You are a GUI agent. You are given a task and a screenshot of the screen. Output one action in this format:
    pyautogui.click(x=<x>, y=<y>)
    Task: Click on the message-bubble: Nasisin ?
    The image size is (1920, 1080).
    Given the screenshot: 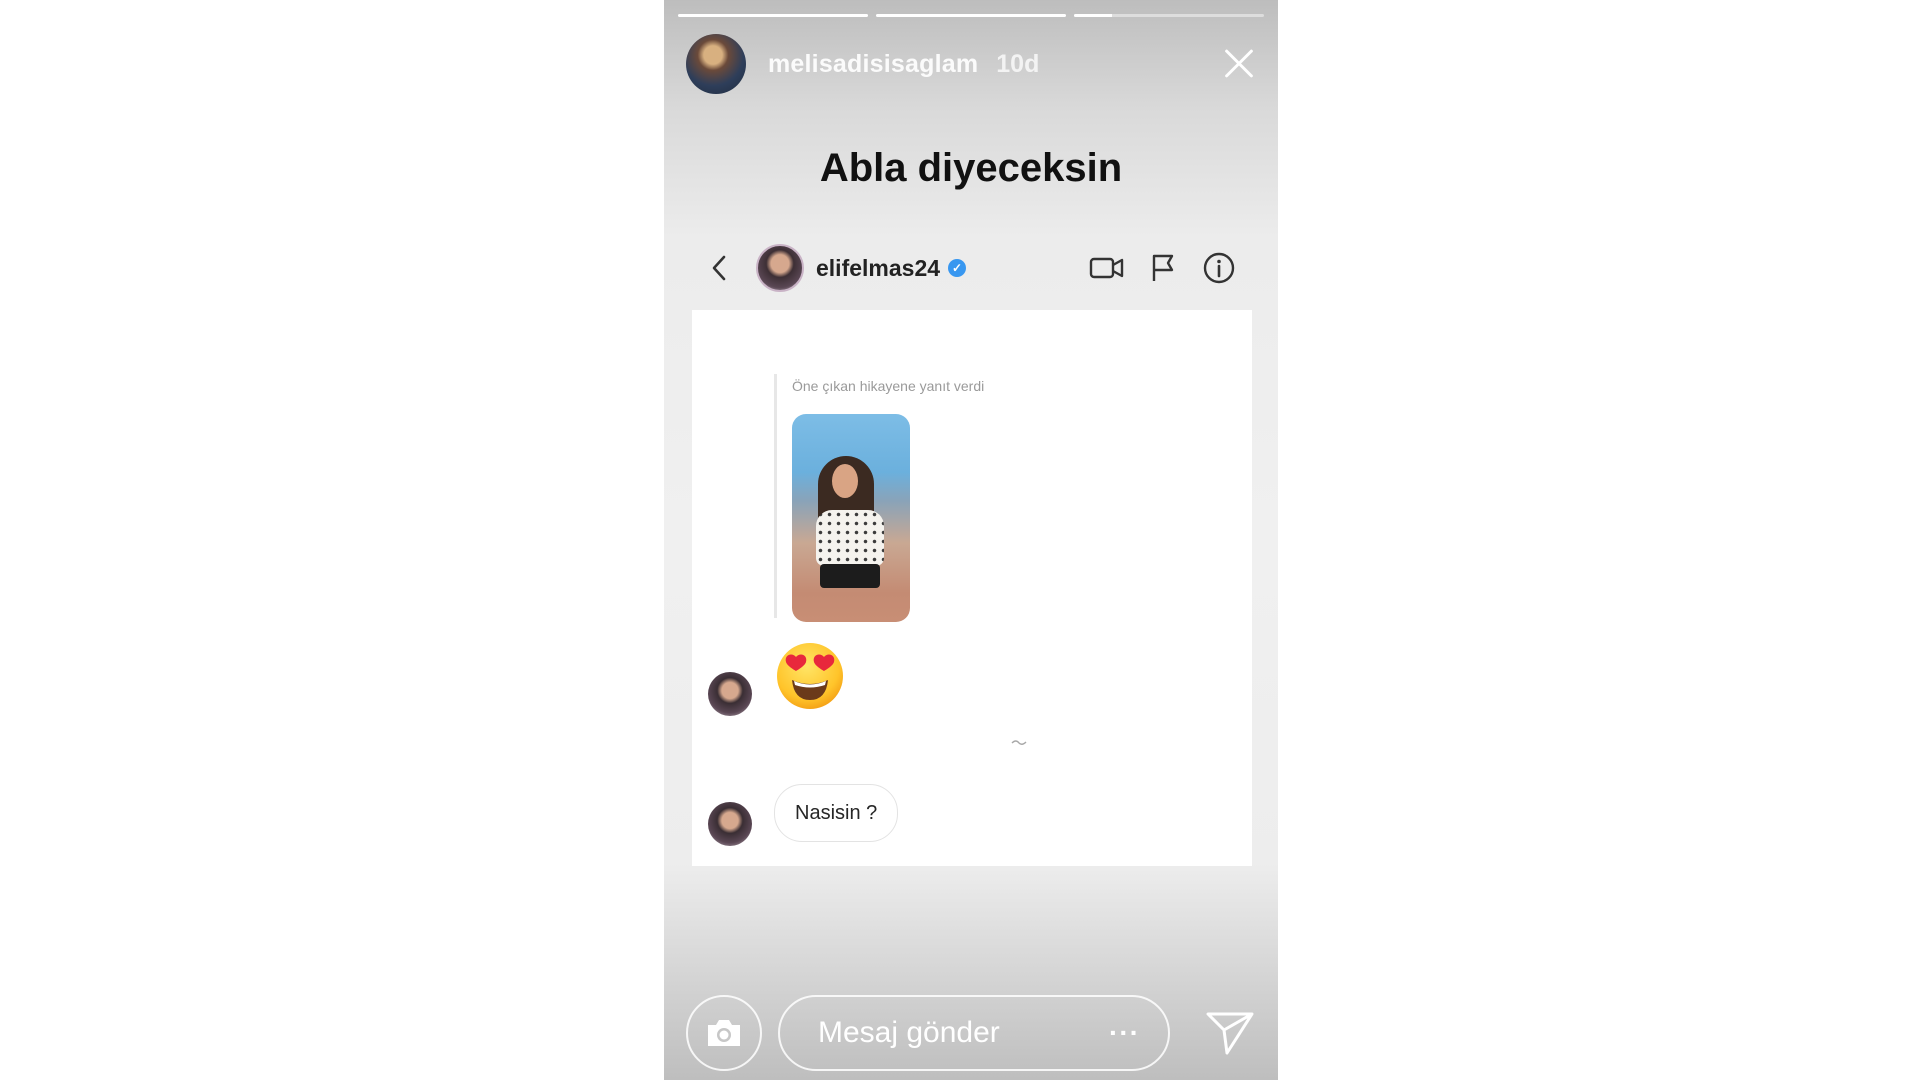 What is the action you would take?
    pyautogui.click(x=836, y=813)
    